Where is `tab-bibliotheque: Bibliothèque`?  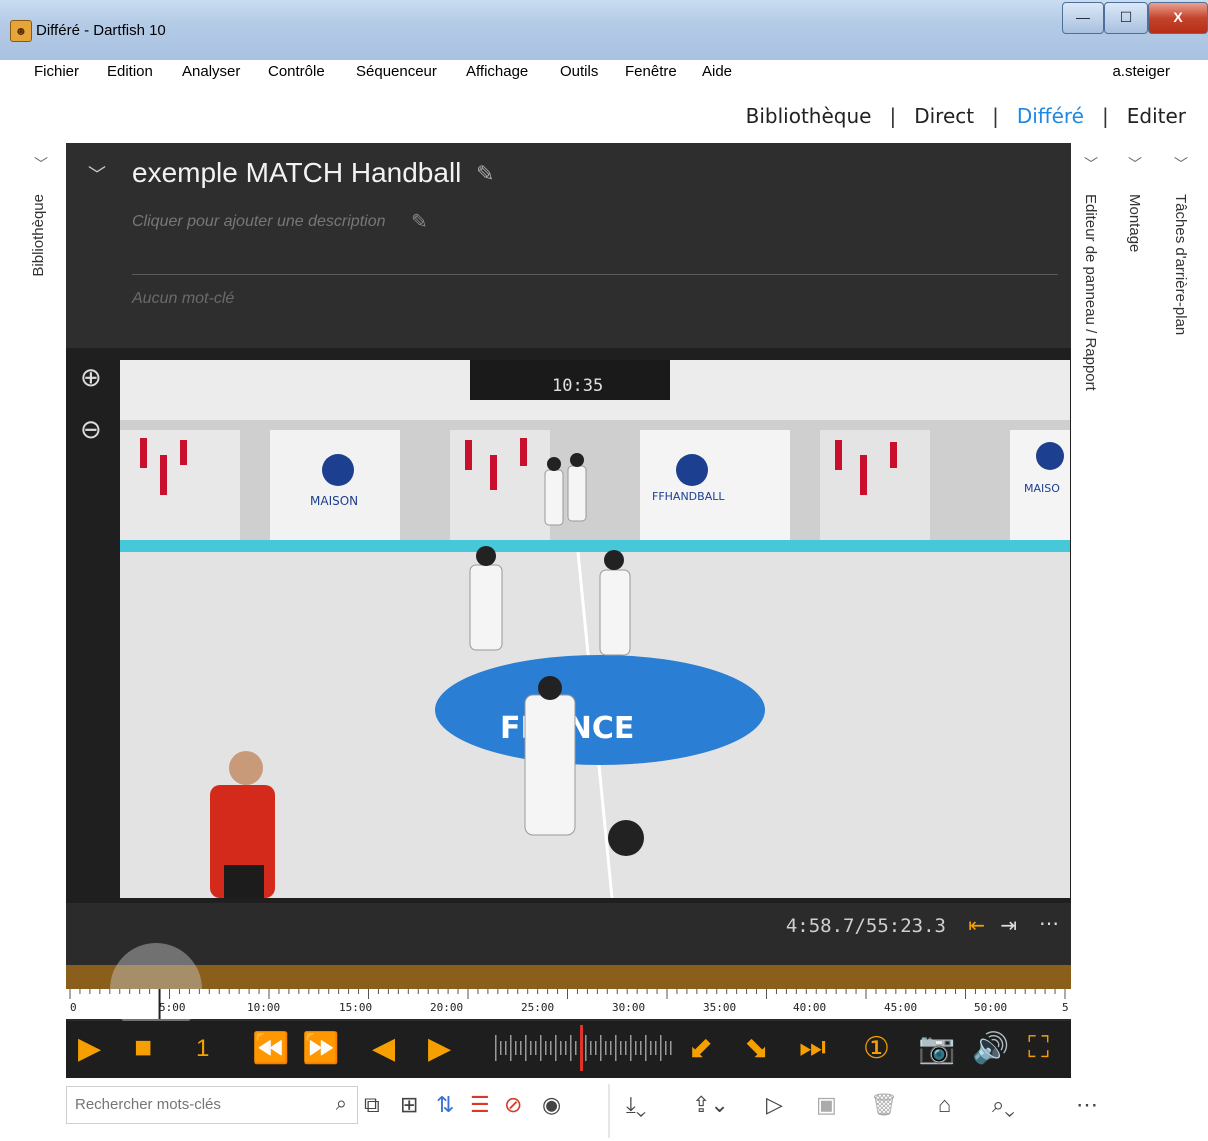
tab-bibliotheque: Bibliothèque is located at coordinates (809, 116).